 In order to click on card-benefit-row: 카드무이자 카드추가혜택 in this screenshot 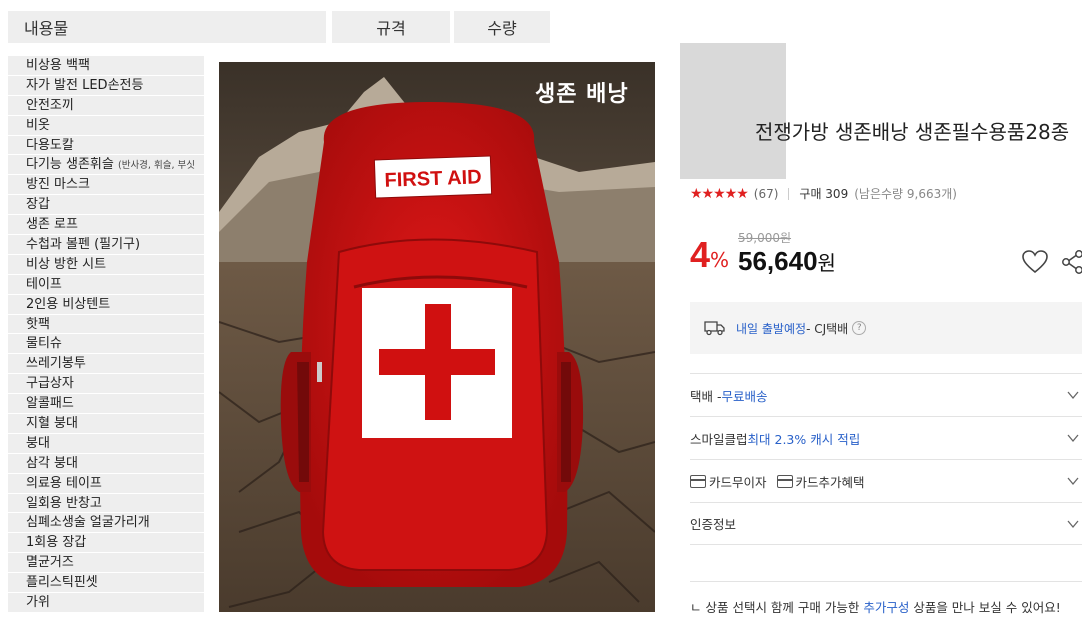, I will do `click(886, 480)`.